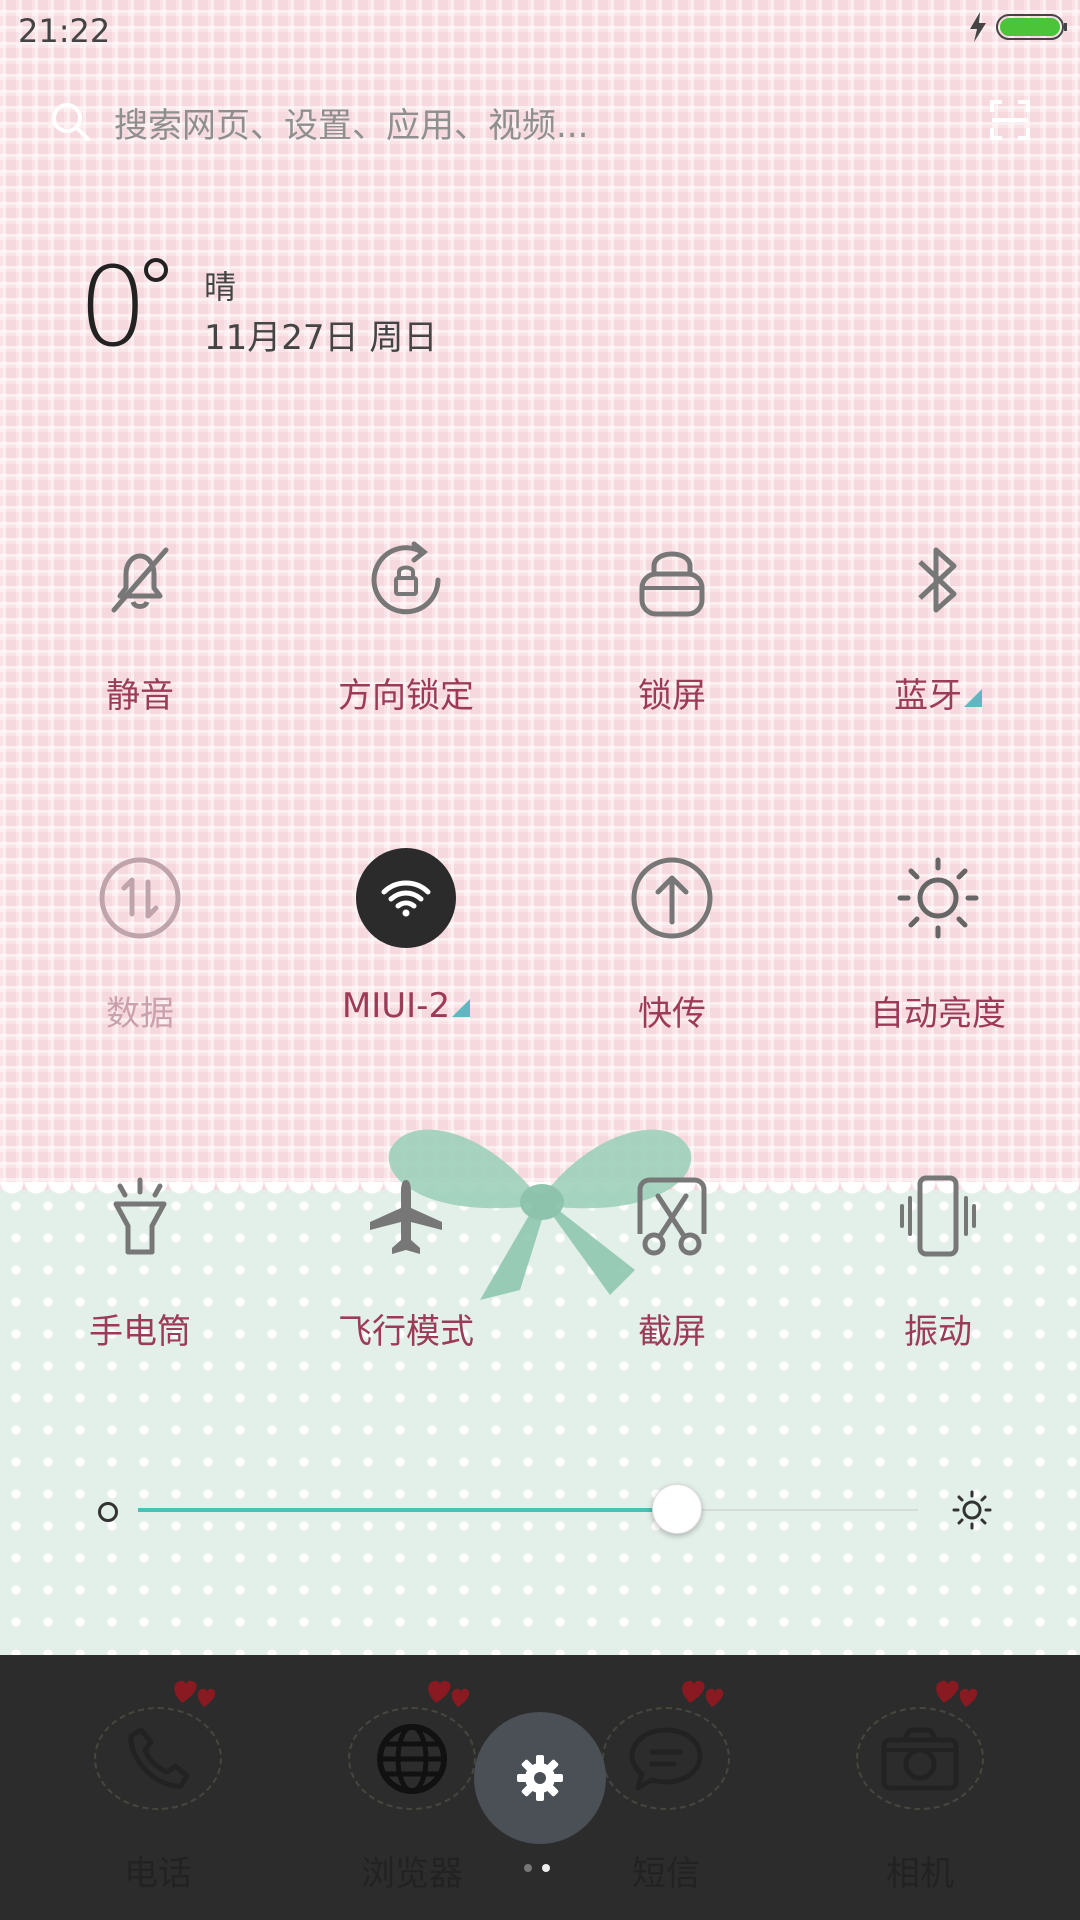 The width and height of the screenshot is (1080, 1920). Describe the element at coordinates (938, 692) in the screenshot. I see `toggle-label: 蓝牙` at that location.